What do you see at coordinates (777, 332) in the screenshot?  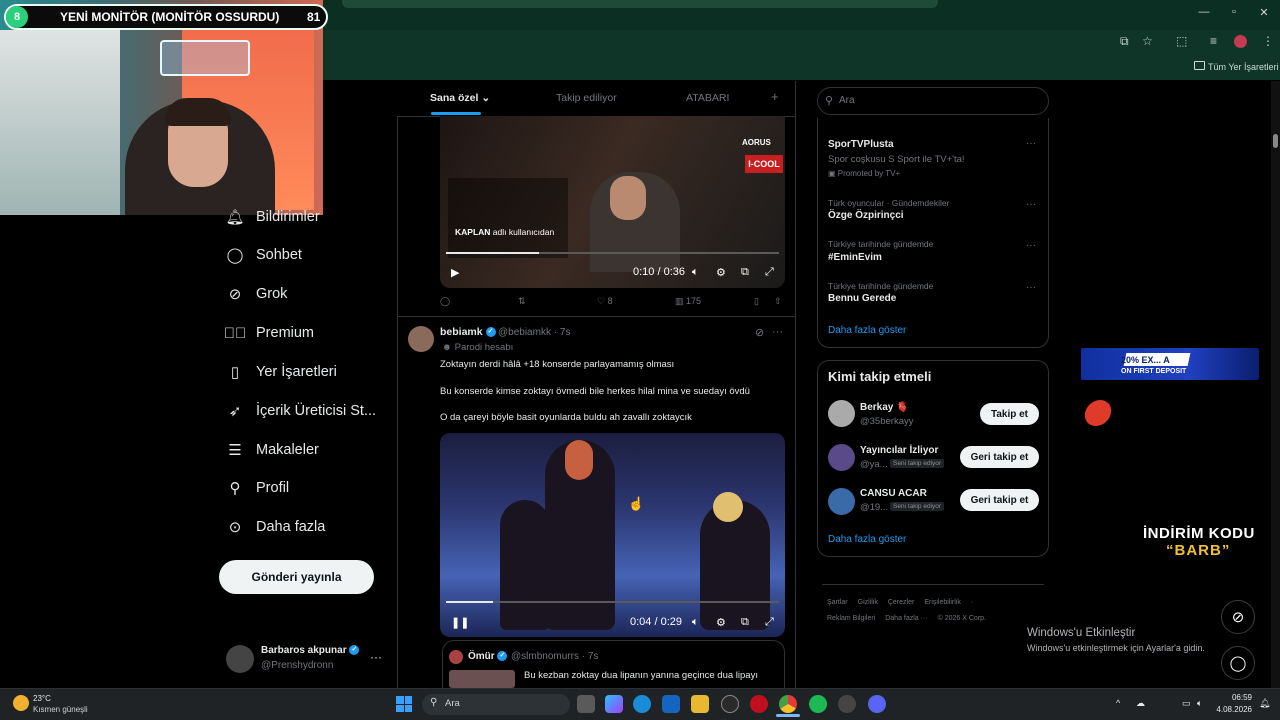 I see `post-more-icon: ···` at bounding box center [777, 332].